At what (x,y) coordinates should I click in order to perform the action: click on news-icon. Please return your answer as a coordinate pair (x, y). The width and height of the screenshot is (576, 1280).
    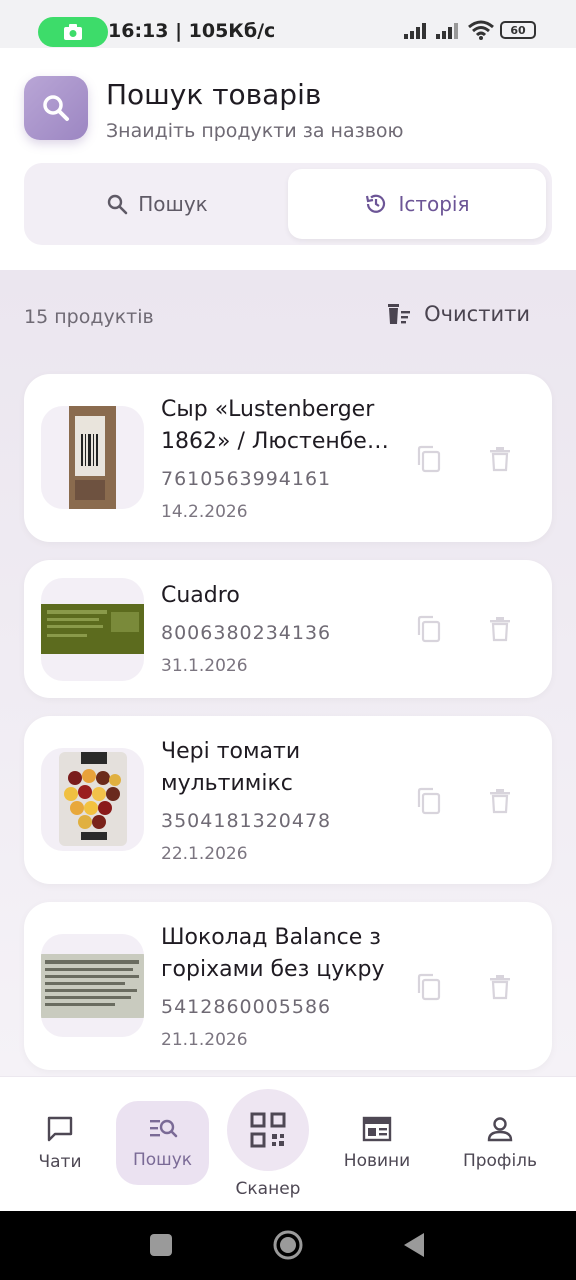
    Looking at the image, I should click on (377, 1129).